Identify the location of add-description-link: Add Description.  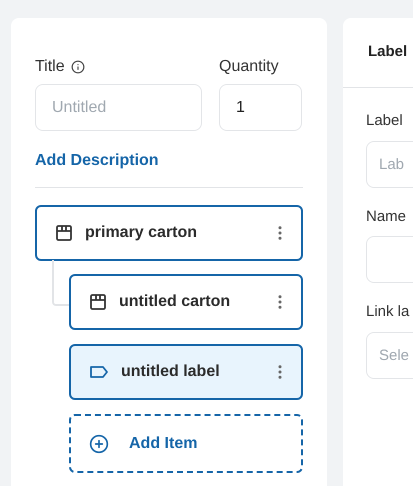
(97, 161).